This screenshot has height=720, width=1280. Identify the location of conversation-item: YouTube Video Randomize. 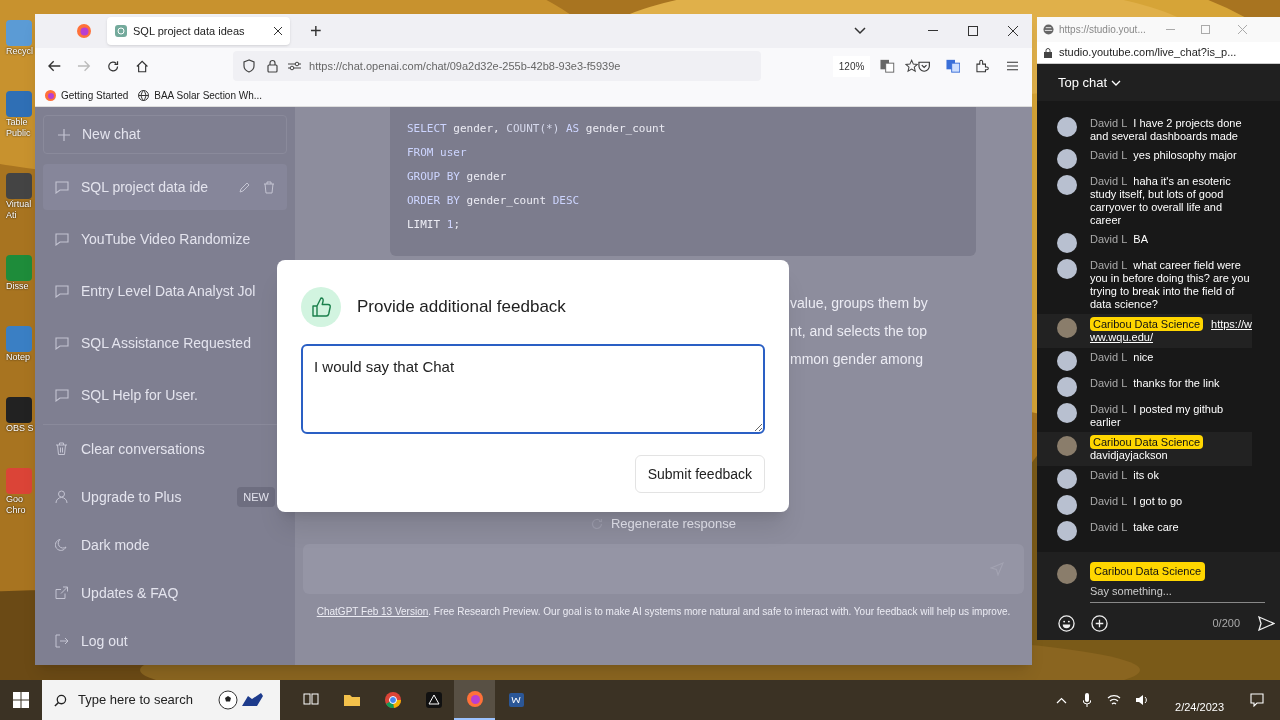
(165, 239).